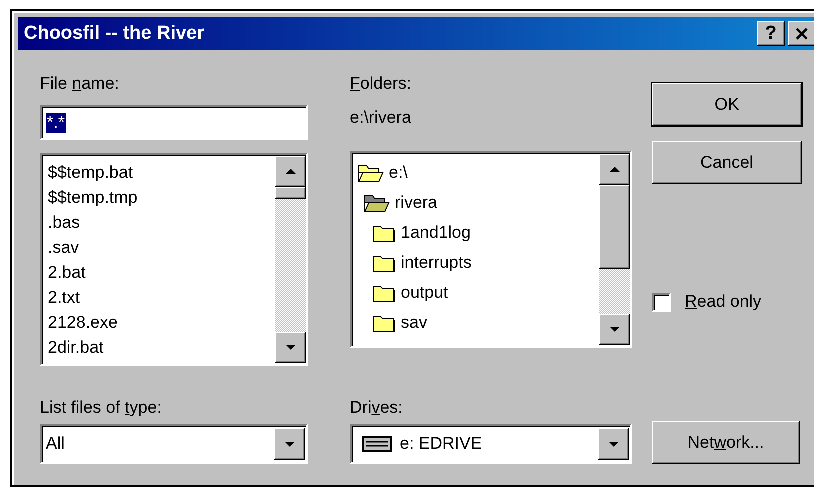 This screenshot has width=814, height=491. What do you see at coordinates (381, 84) in the screenshot?
I see `field-label: Folders:` at bounding box center [381, 84].